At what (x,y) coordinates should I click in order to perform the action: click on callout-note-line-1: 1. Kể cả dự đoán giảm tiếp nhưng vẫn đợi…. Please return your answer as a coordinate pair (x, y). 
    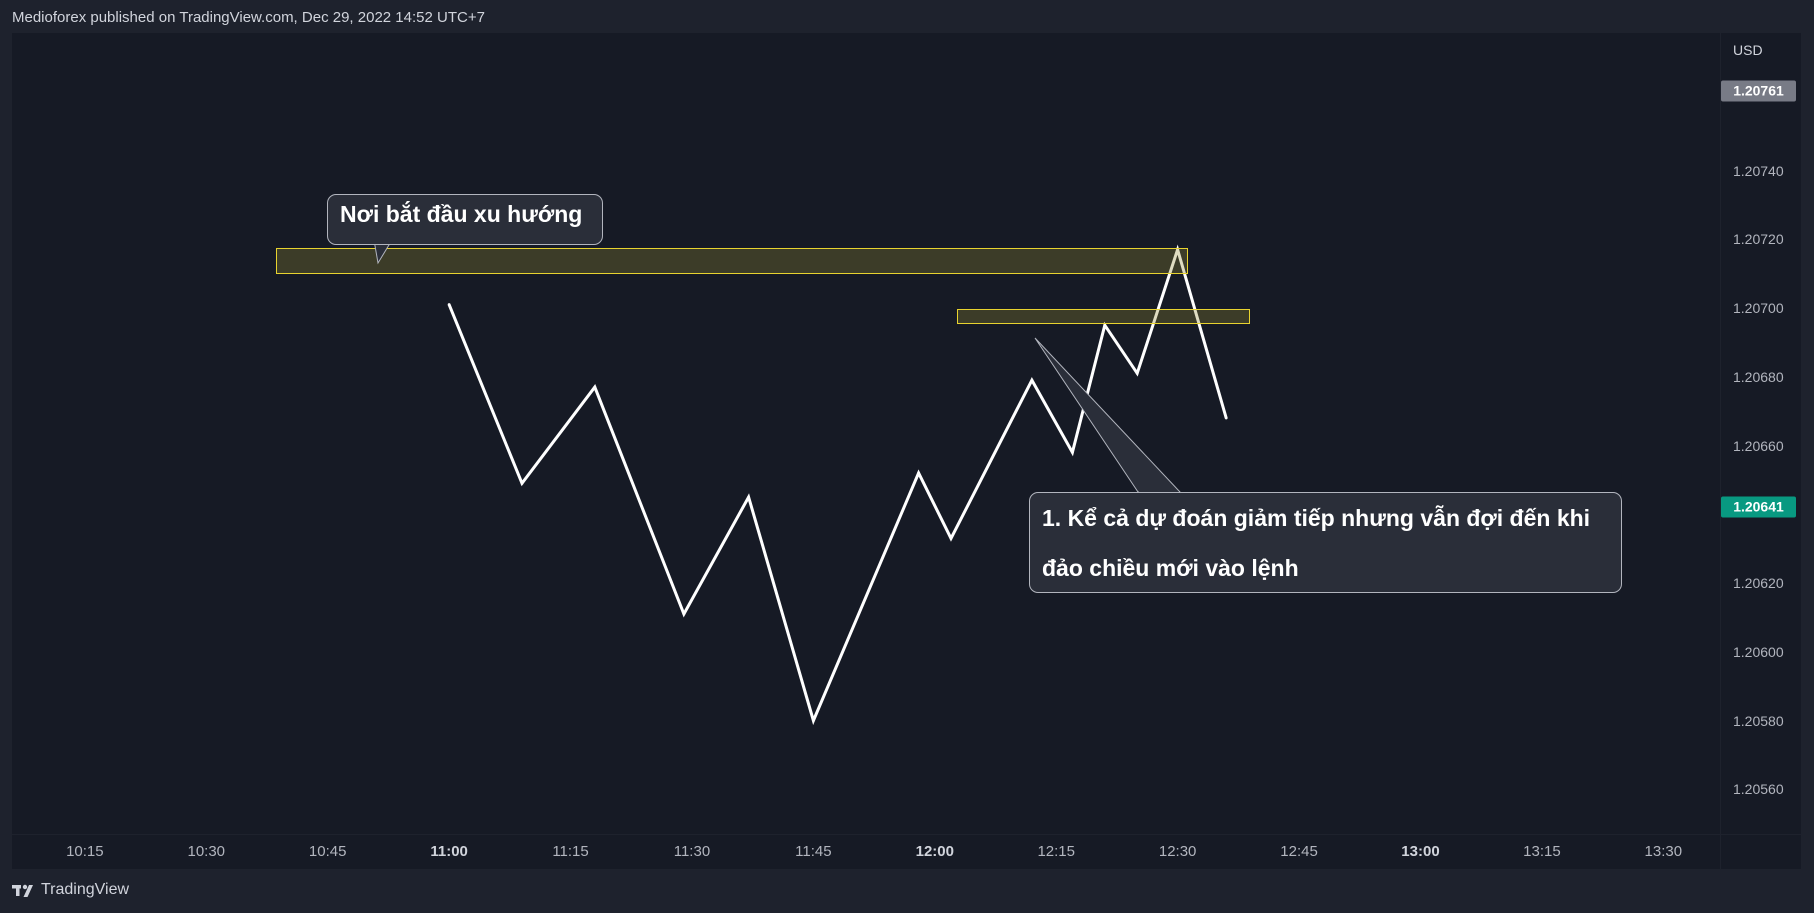
    Looking at the image, I should click on (1316, 518).